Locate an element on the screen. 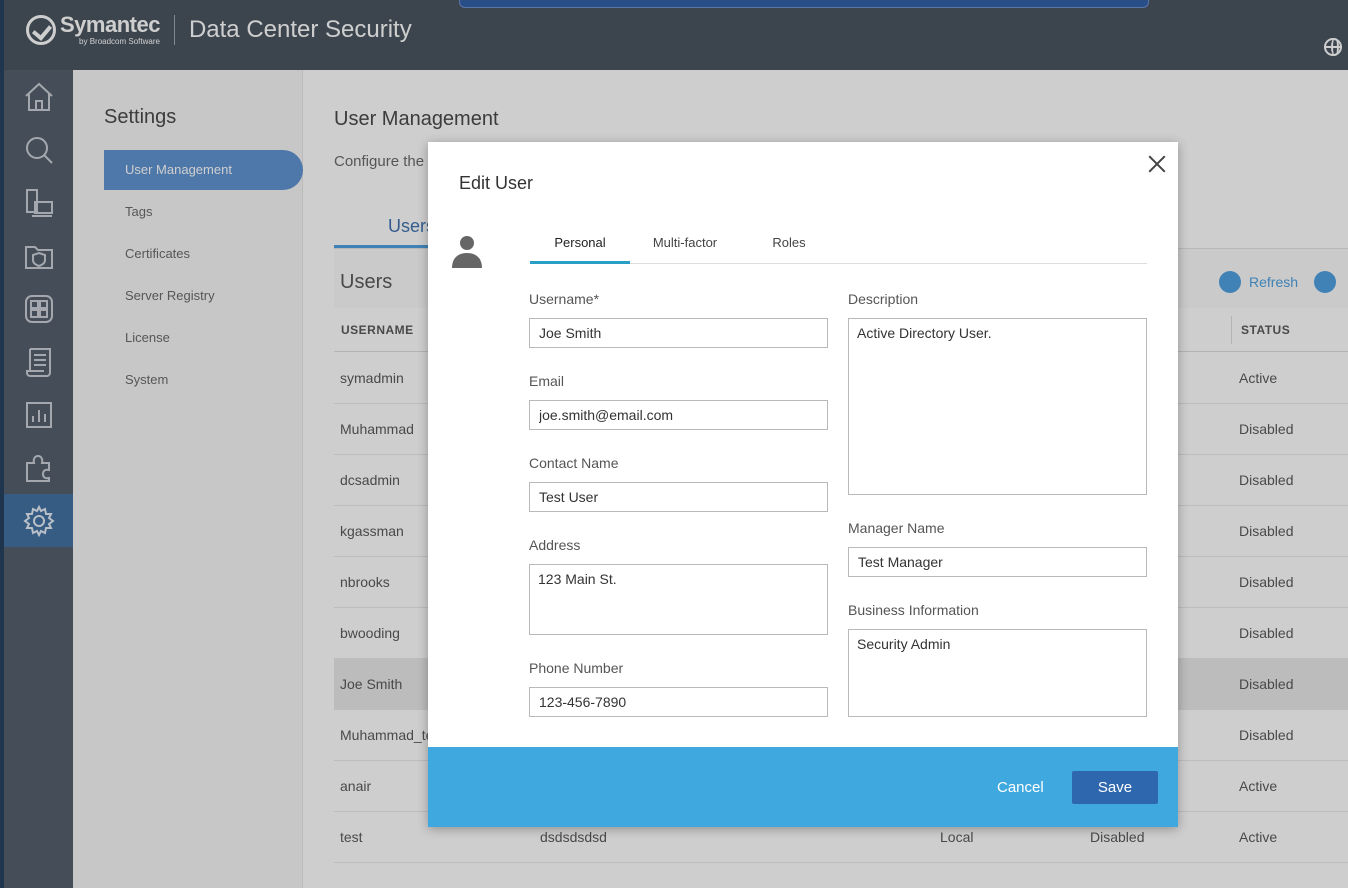  cancel-button: Cancel is located at coordinates (1020, 787).